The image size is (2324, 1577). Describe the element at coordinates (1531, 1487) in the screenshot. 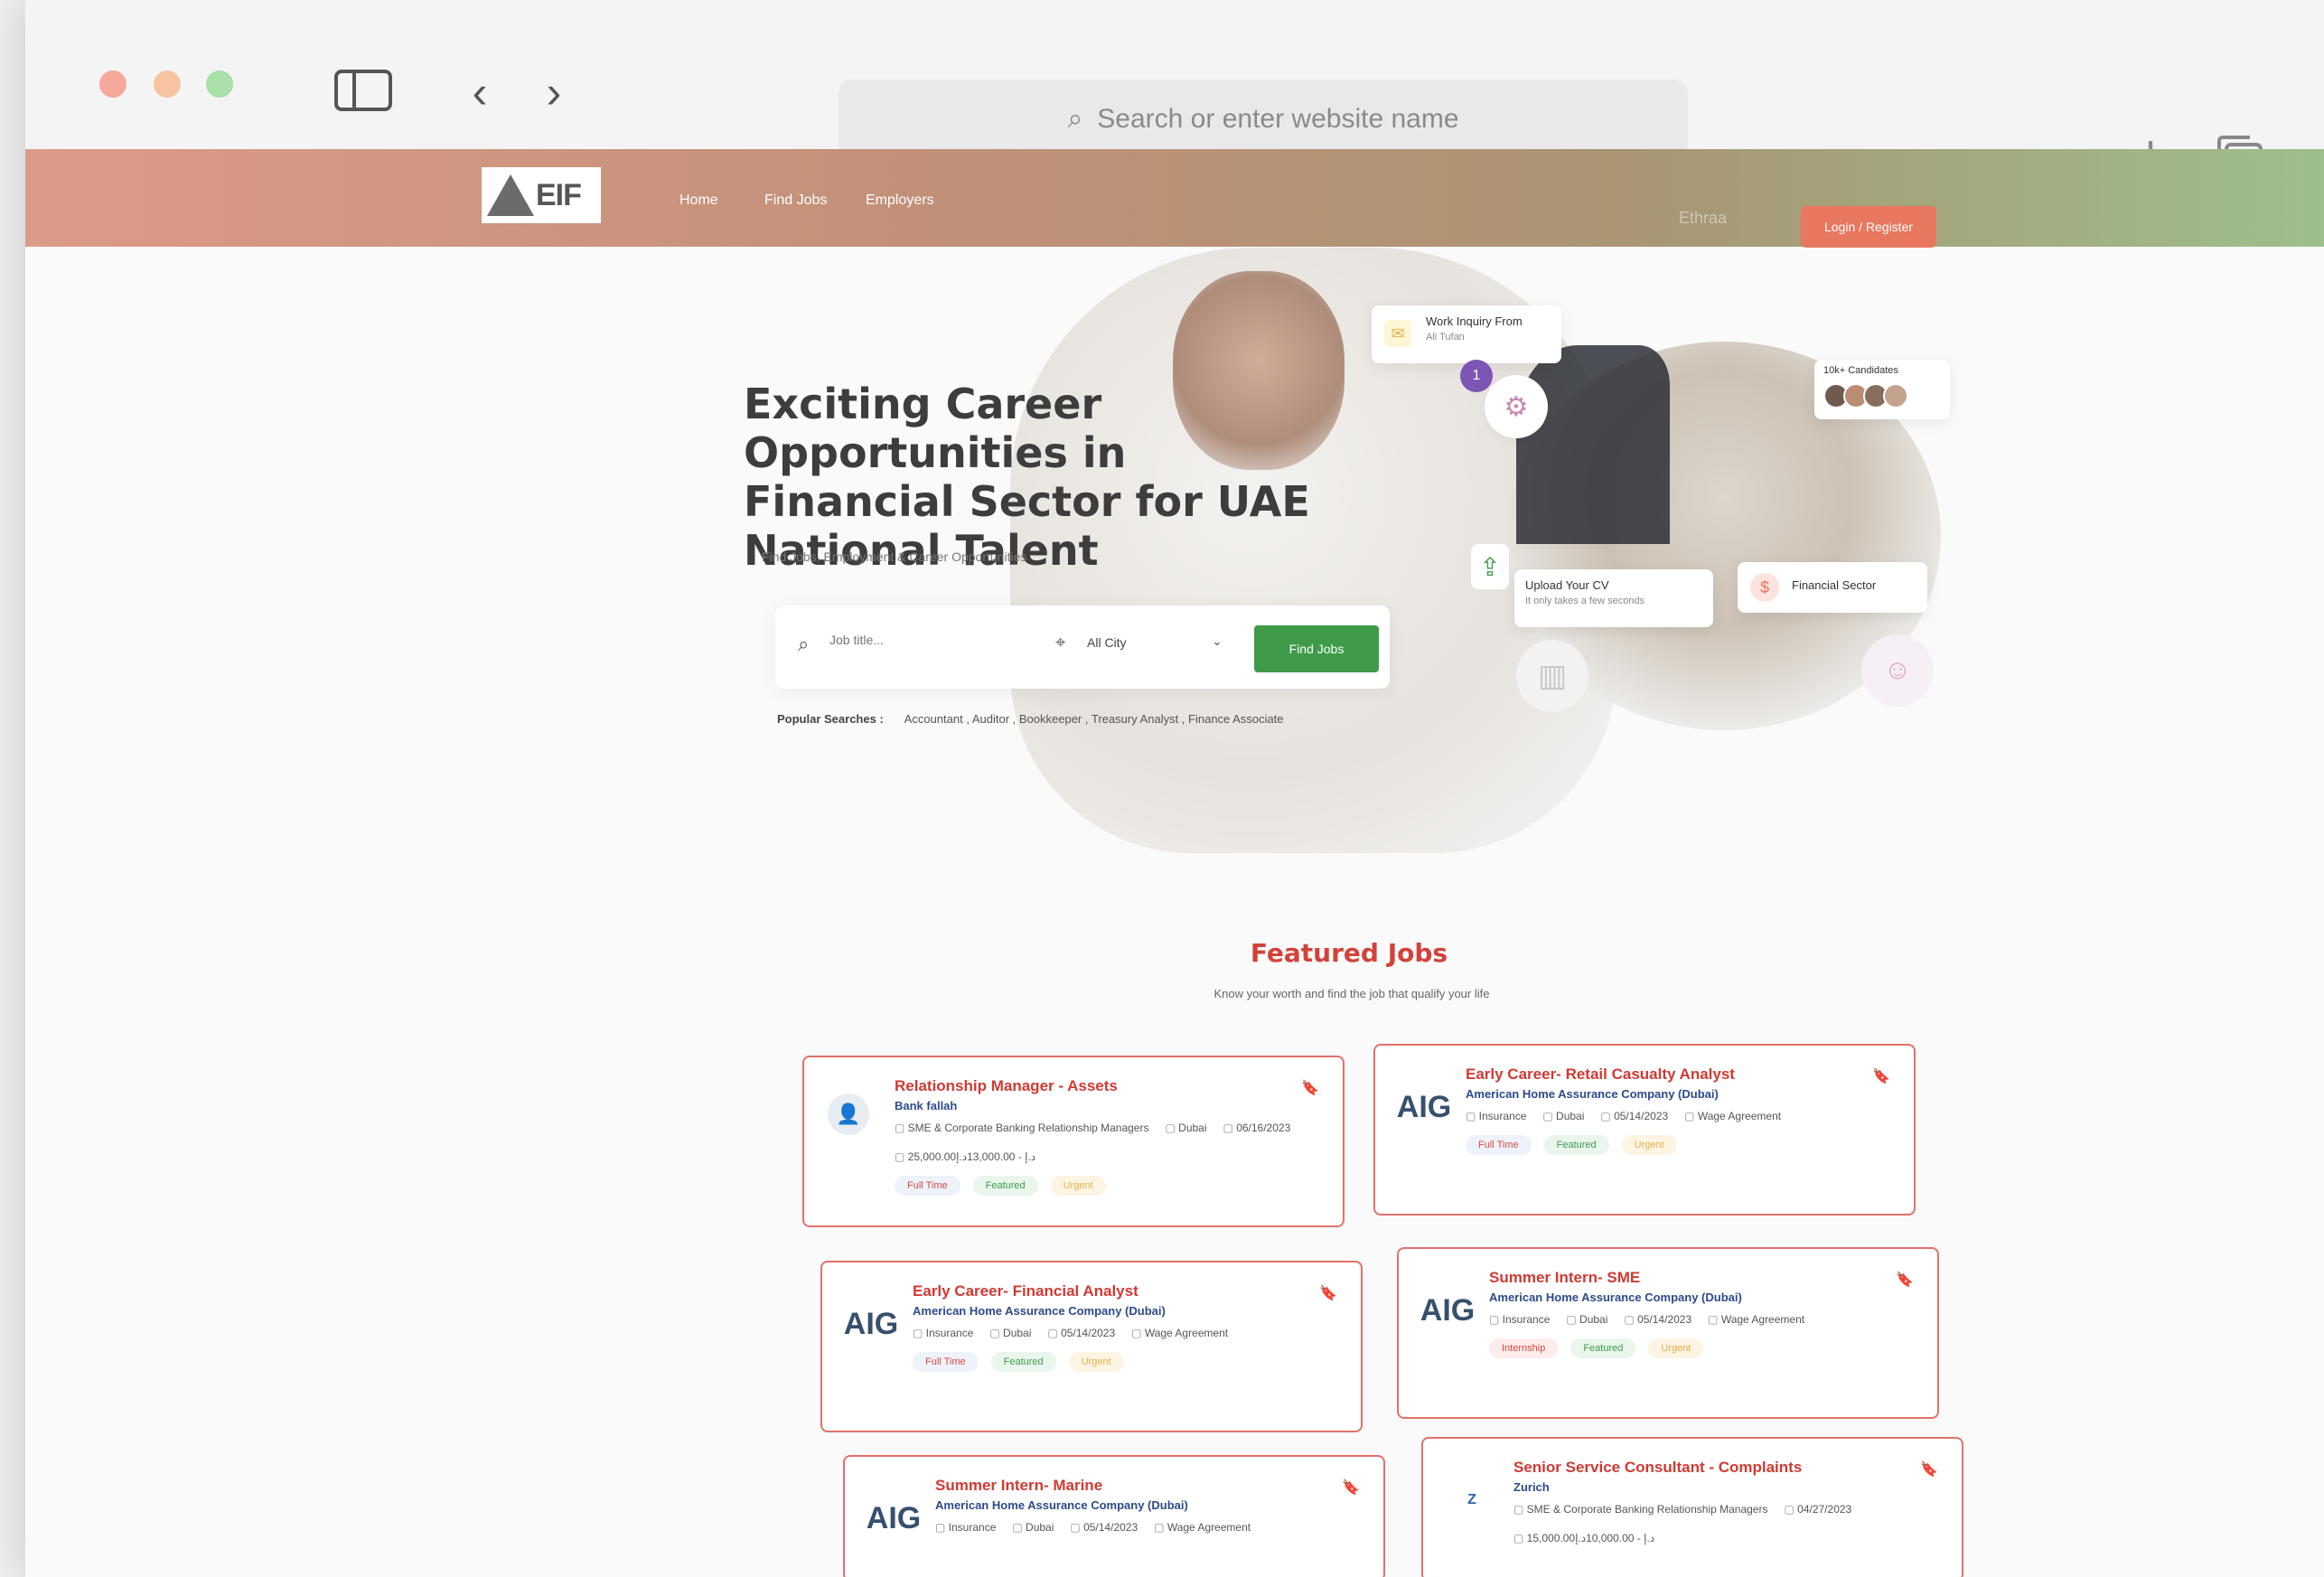

I see `job-company: Zurich` at that location.